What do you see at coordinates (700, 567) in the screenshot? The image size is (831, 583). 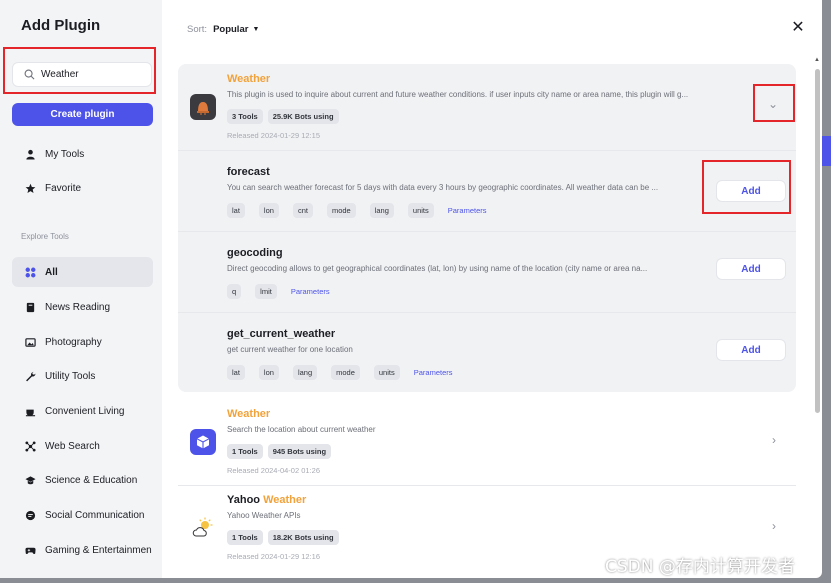 I see `watermark: CSDN @存内计算开发者` at bounding box center [700, 567].